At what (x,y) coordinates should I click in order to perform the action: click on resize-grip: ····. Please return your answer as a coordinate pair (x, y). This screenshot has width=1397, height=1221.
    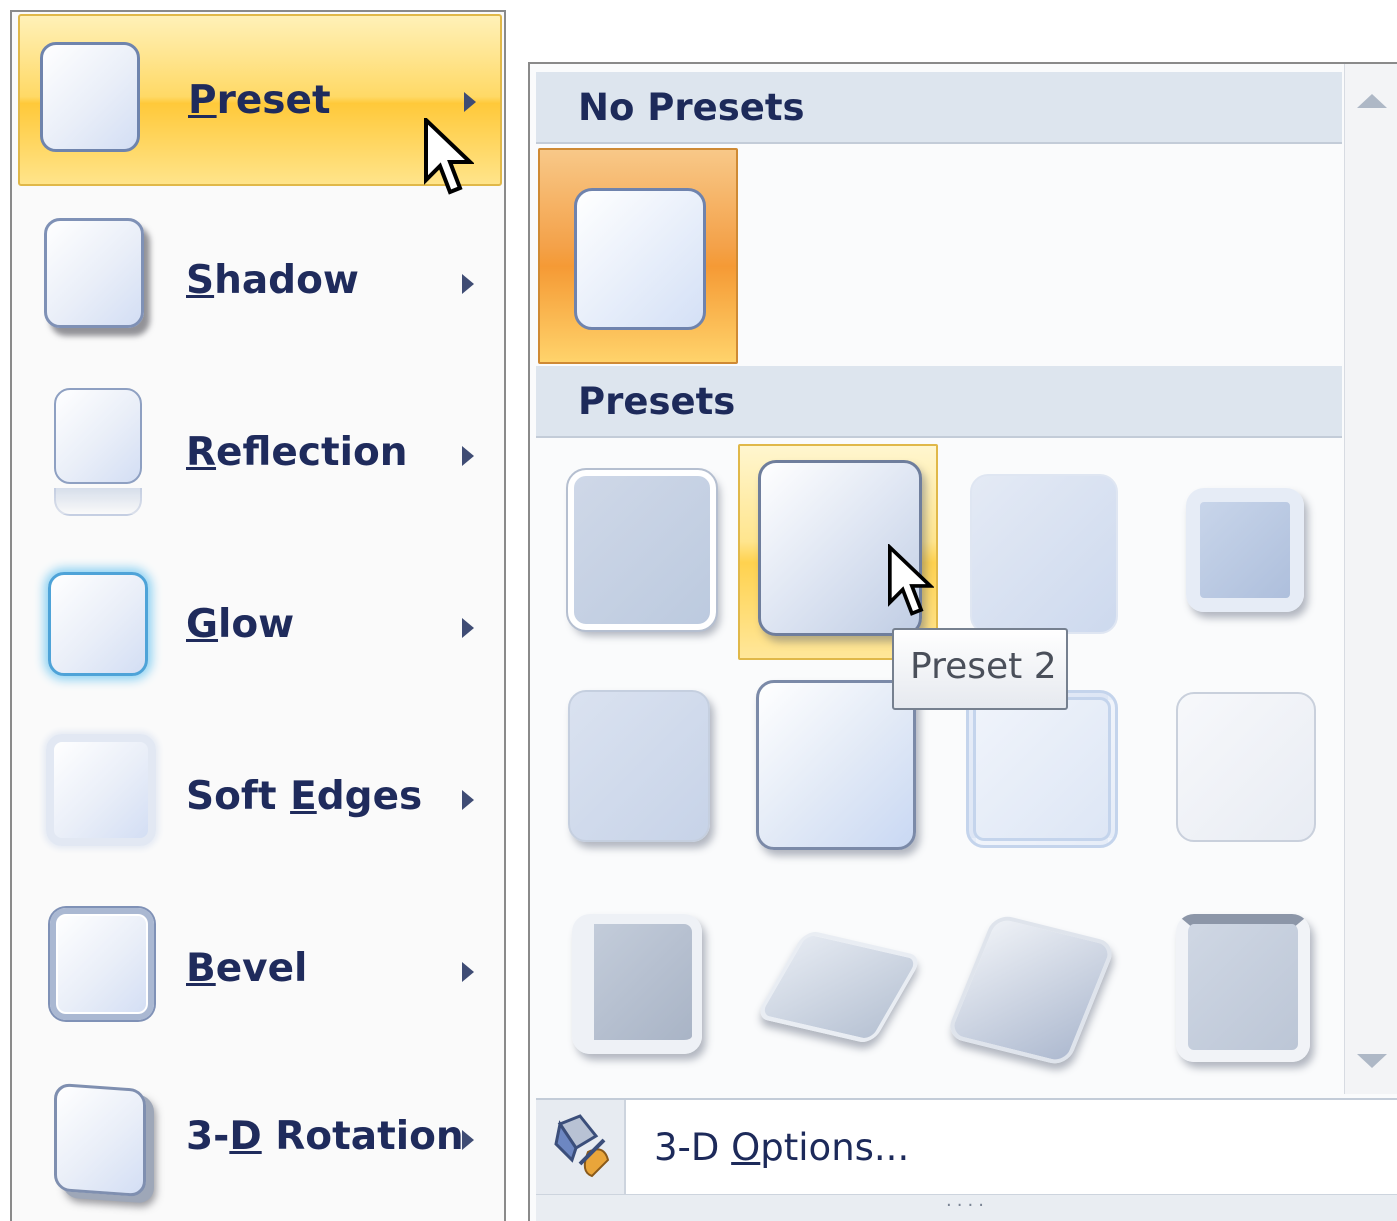
    Looking at the image, I should click on (966, 1207).